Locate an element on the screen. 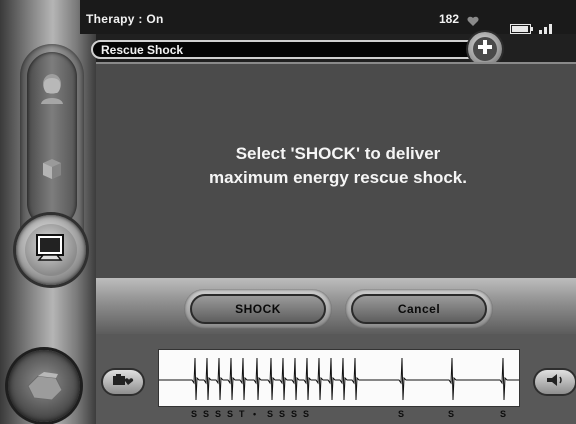 This screenshot has width=576, height=424. ecg-trace is located at coordinates (339, 379).